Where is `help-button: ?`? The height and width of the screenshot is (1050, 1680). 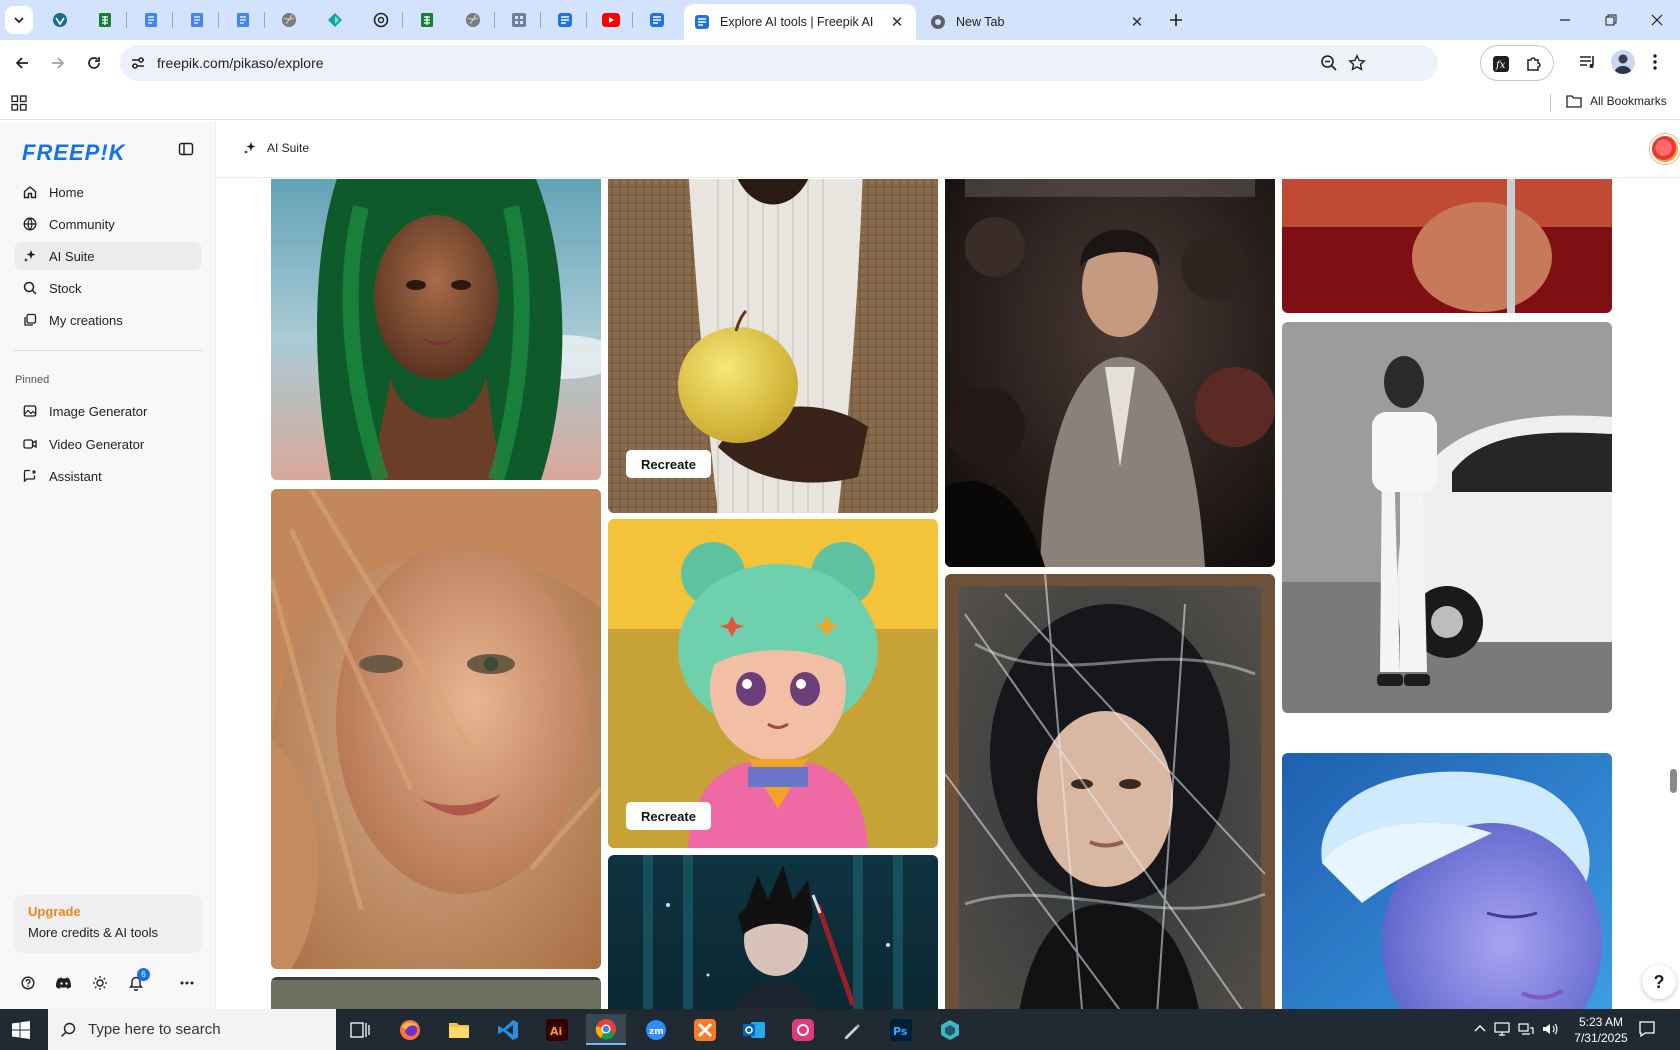 help-button: ? is located at coordinates (1659, 982).